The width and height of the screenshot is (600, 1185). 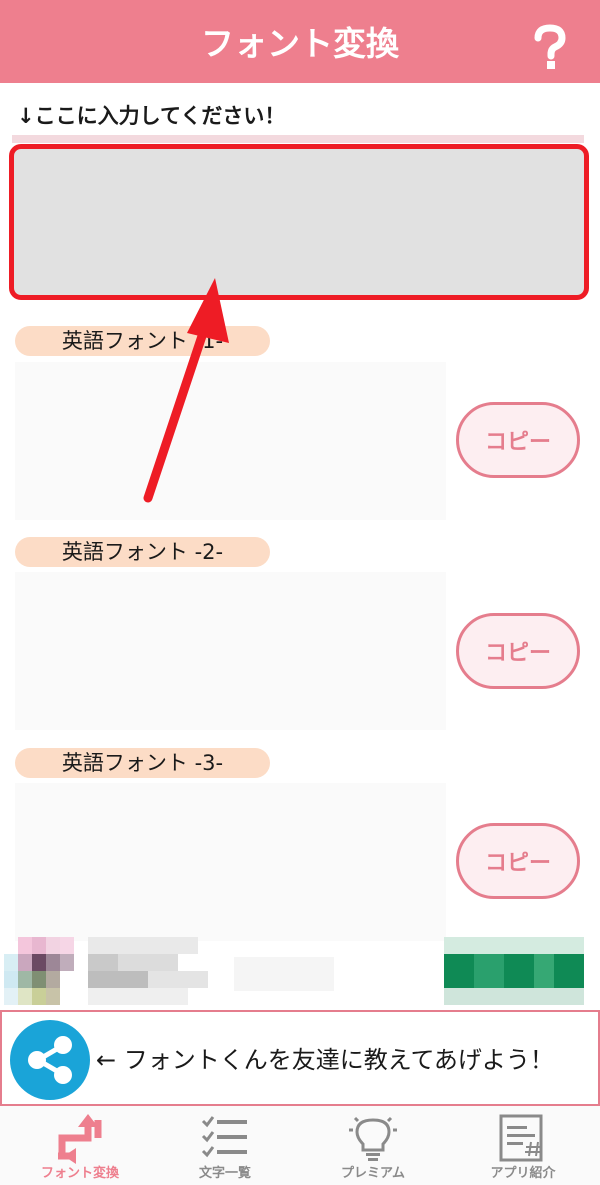 I want to click on font-label-3: 英語フォント -3-, so click(x=142, y=763).